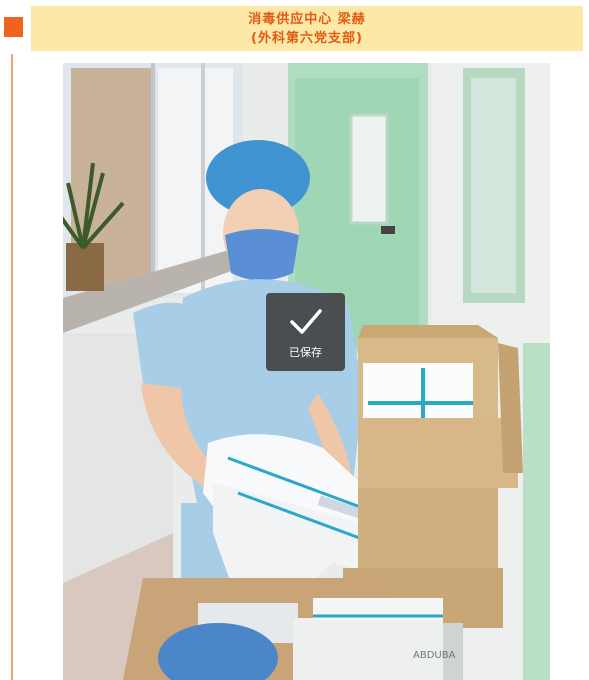 Image resolution: width=589 pixels, height=680 pixels. Describe the element at coordinates (307, 28) in the screenshot. I see `caption-banner: 消毒供应中心 梁赫 (外科第六党支部)` at that location.